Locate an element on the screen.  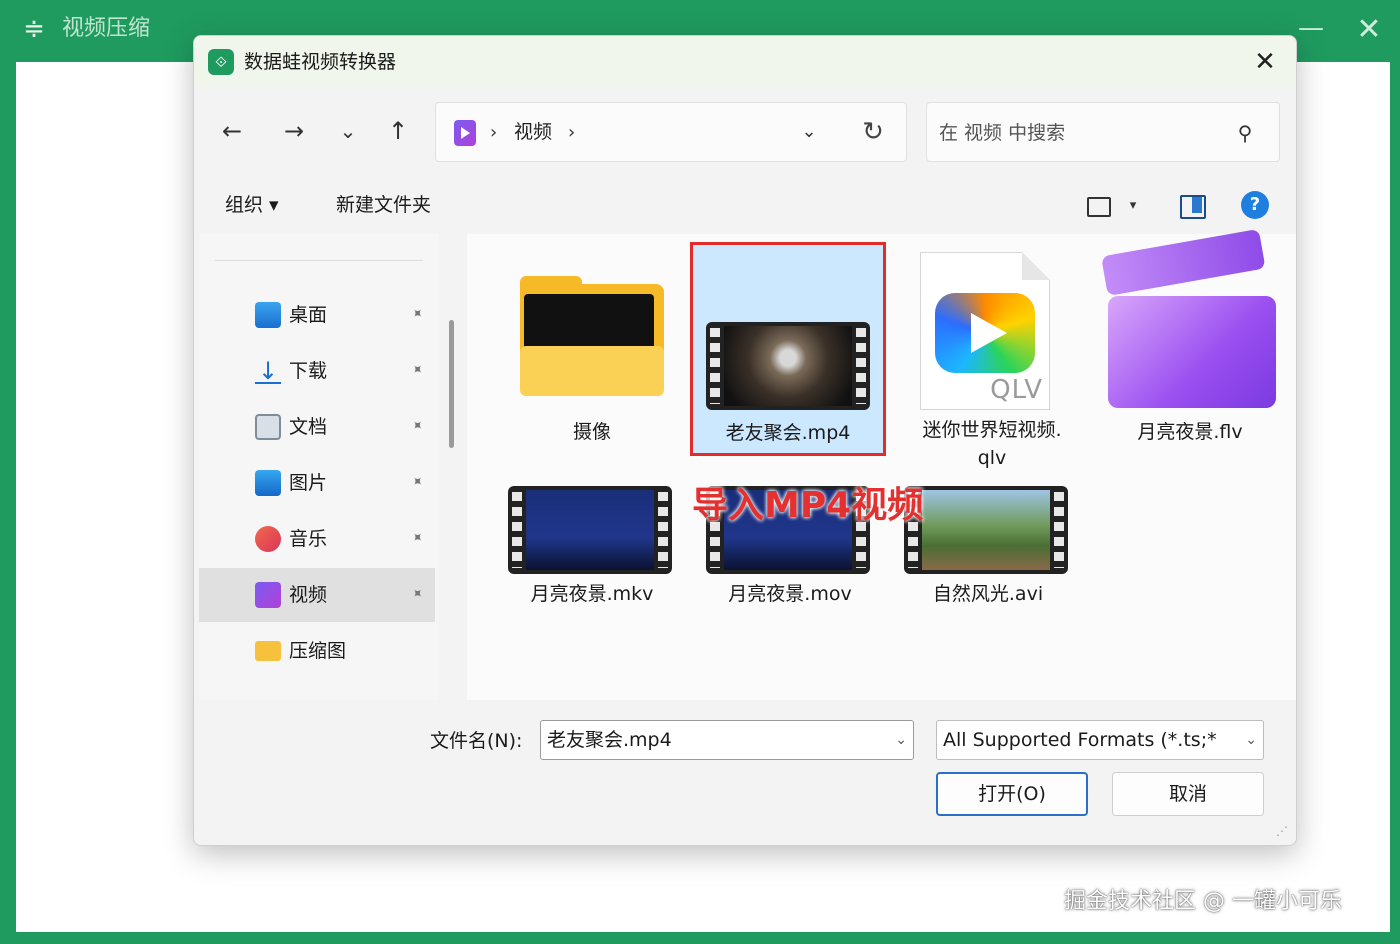
file-name: 月亮夜景.mkv is located at coordinates (592, 594).